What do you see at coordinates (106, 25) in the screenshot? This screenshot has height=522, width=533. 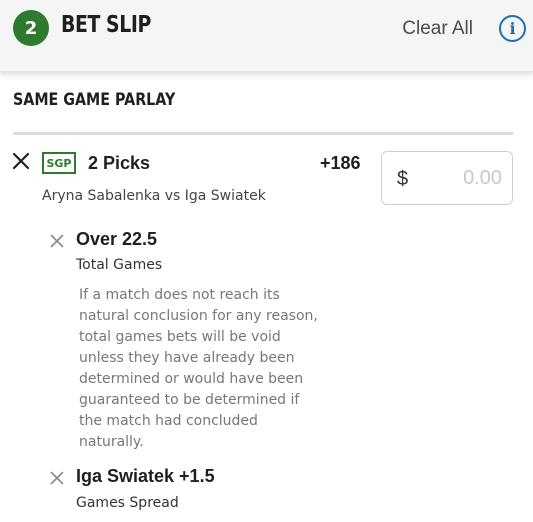 I see `page-title: BET SLIP` at bounding box center [106, 25].